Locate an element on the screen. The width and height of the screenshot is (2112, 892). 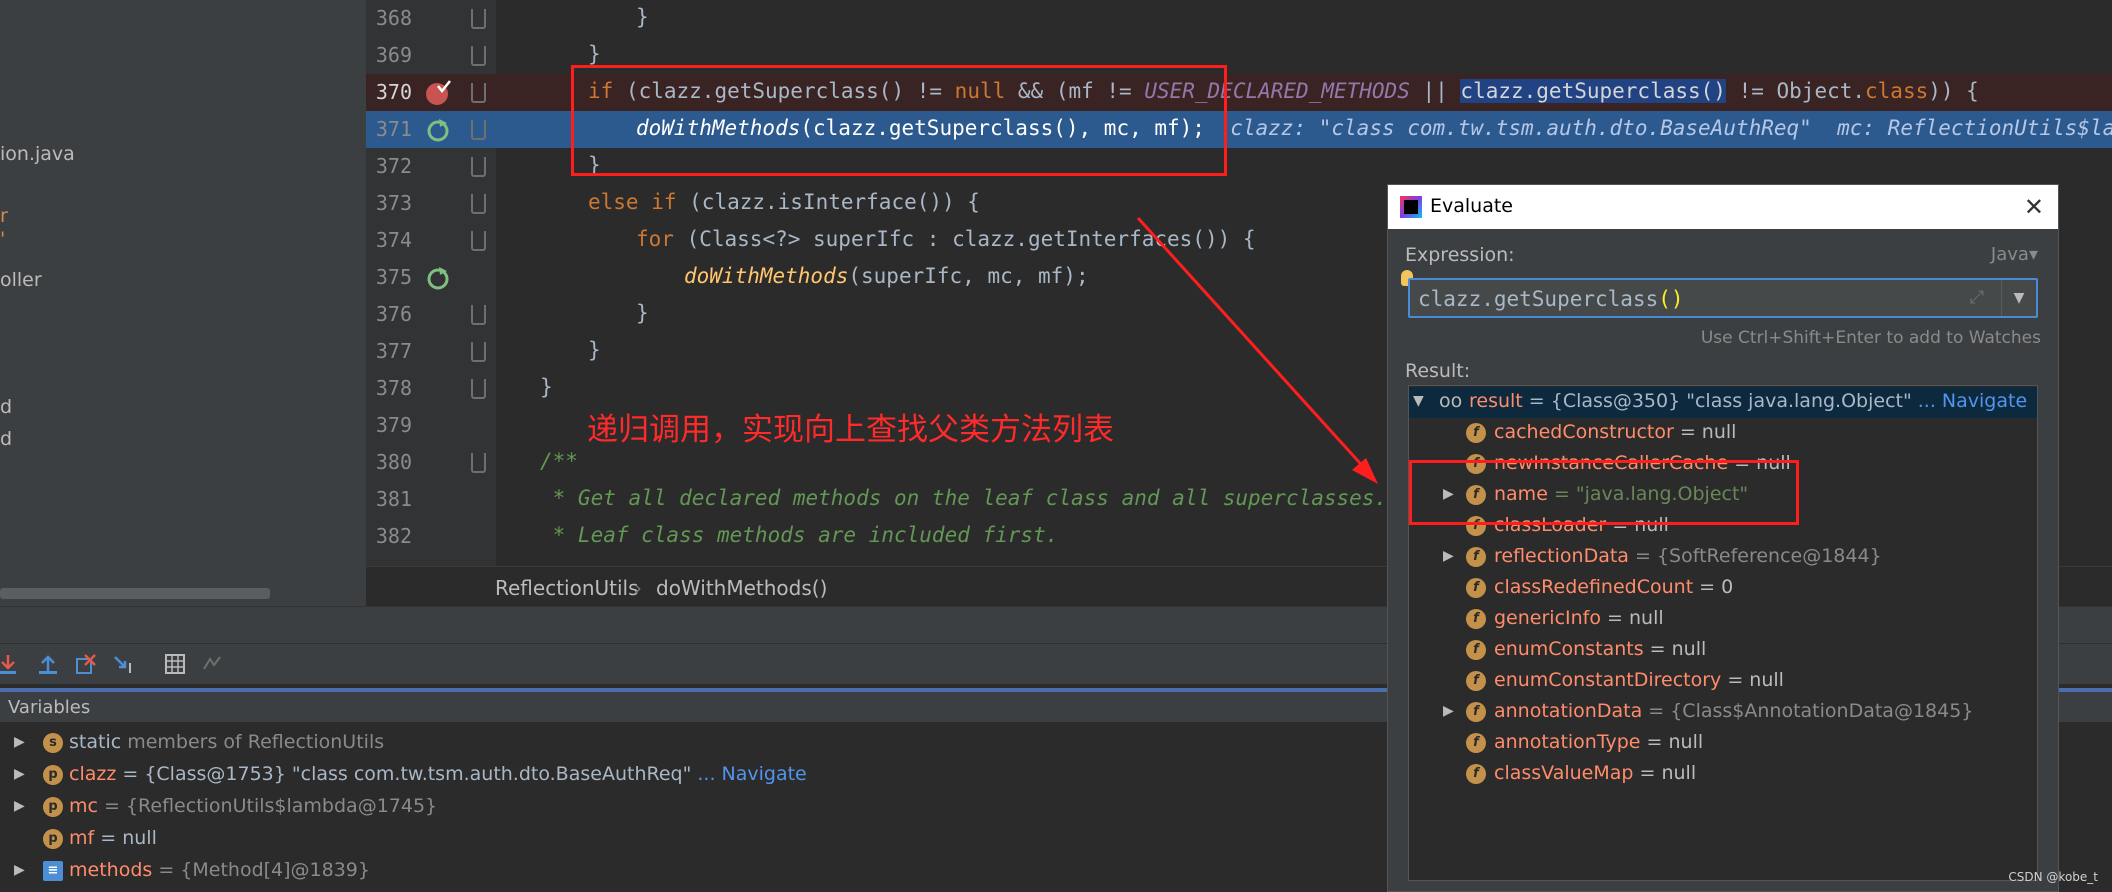
expression-input: clazz.getSuperclass() ⤢ ▼ is located at coordinates (1723, 298).